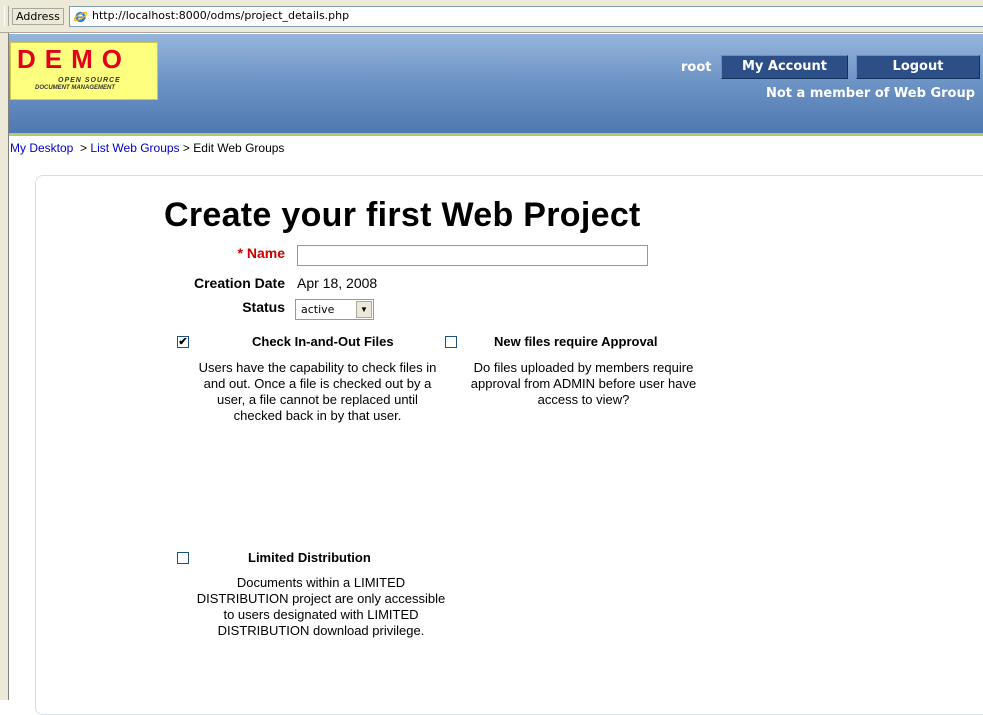 Image resolution: width=983 pixels, height=715 pixels. What do you see at coordinates (38, 16) in the screenshot?
I see `address-label: Address` at bounding box center [38, 16].